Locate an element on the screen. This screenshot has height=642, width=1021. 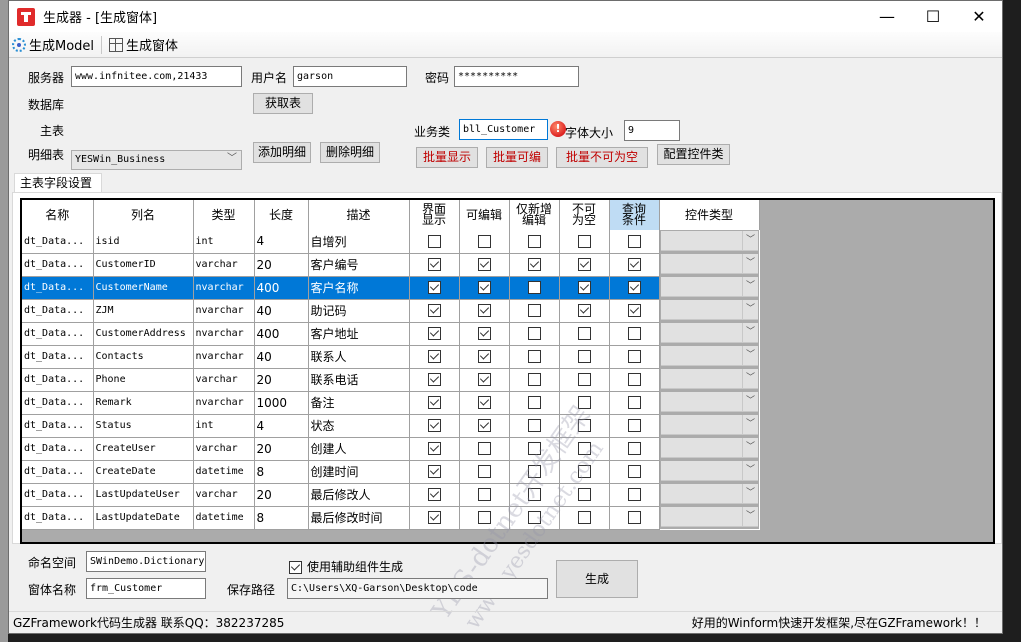
tab-main-table-fields: 主表字段设置 is located at coordinates (58, 183).